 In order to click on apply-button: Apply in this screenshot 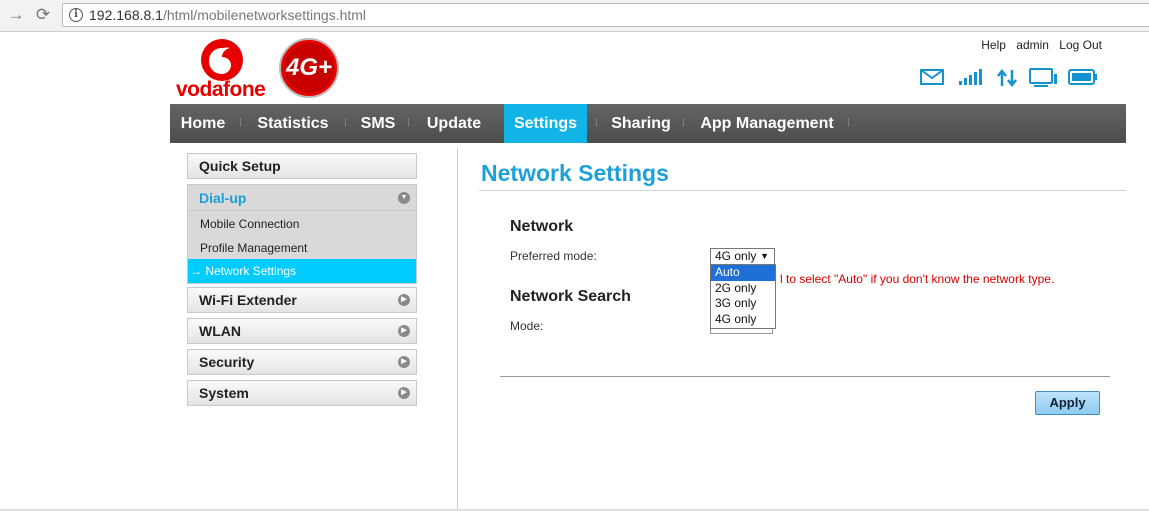, I will do `click(1067, 403)`.